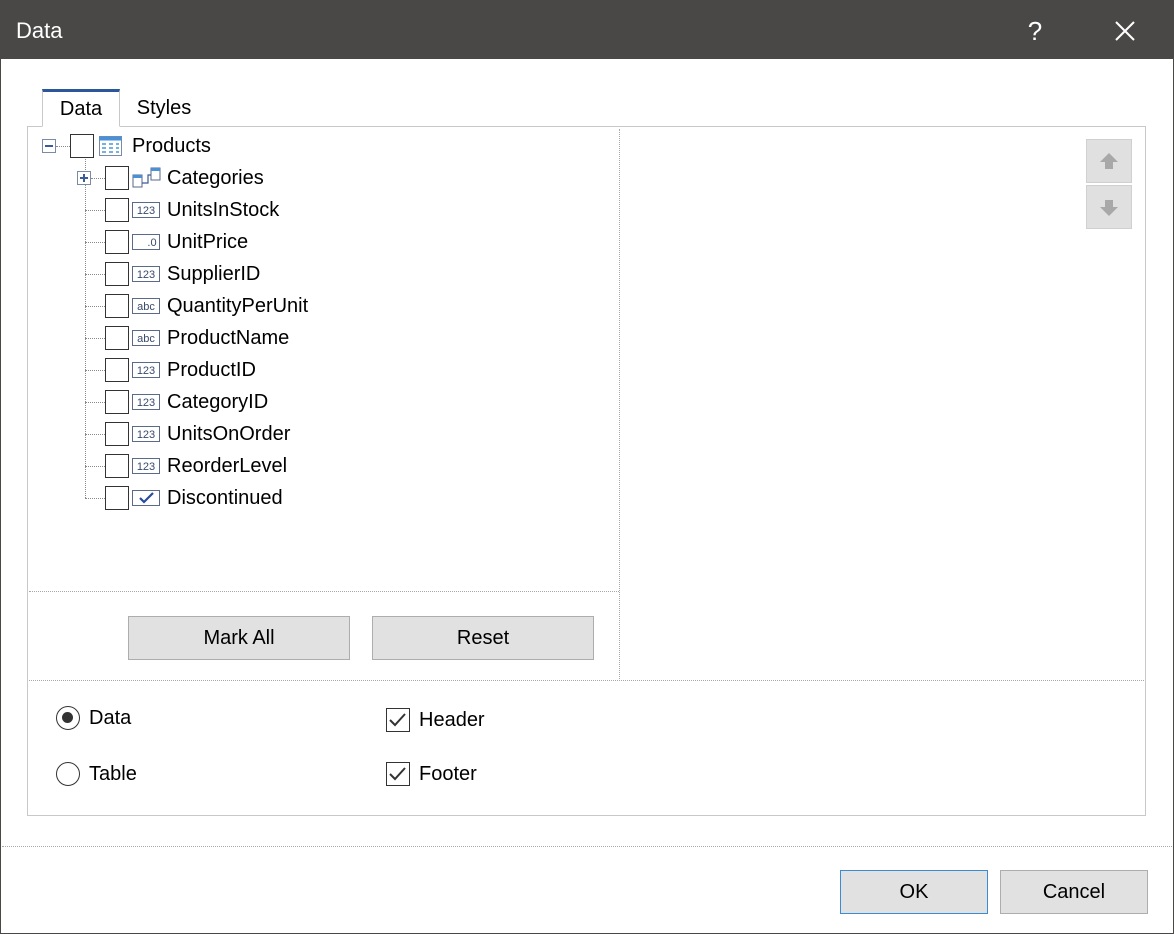  I want to click on tree-label: ReorderLevel, so click(227, 466).